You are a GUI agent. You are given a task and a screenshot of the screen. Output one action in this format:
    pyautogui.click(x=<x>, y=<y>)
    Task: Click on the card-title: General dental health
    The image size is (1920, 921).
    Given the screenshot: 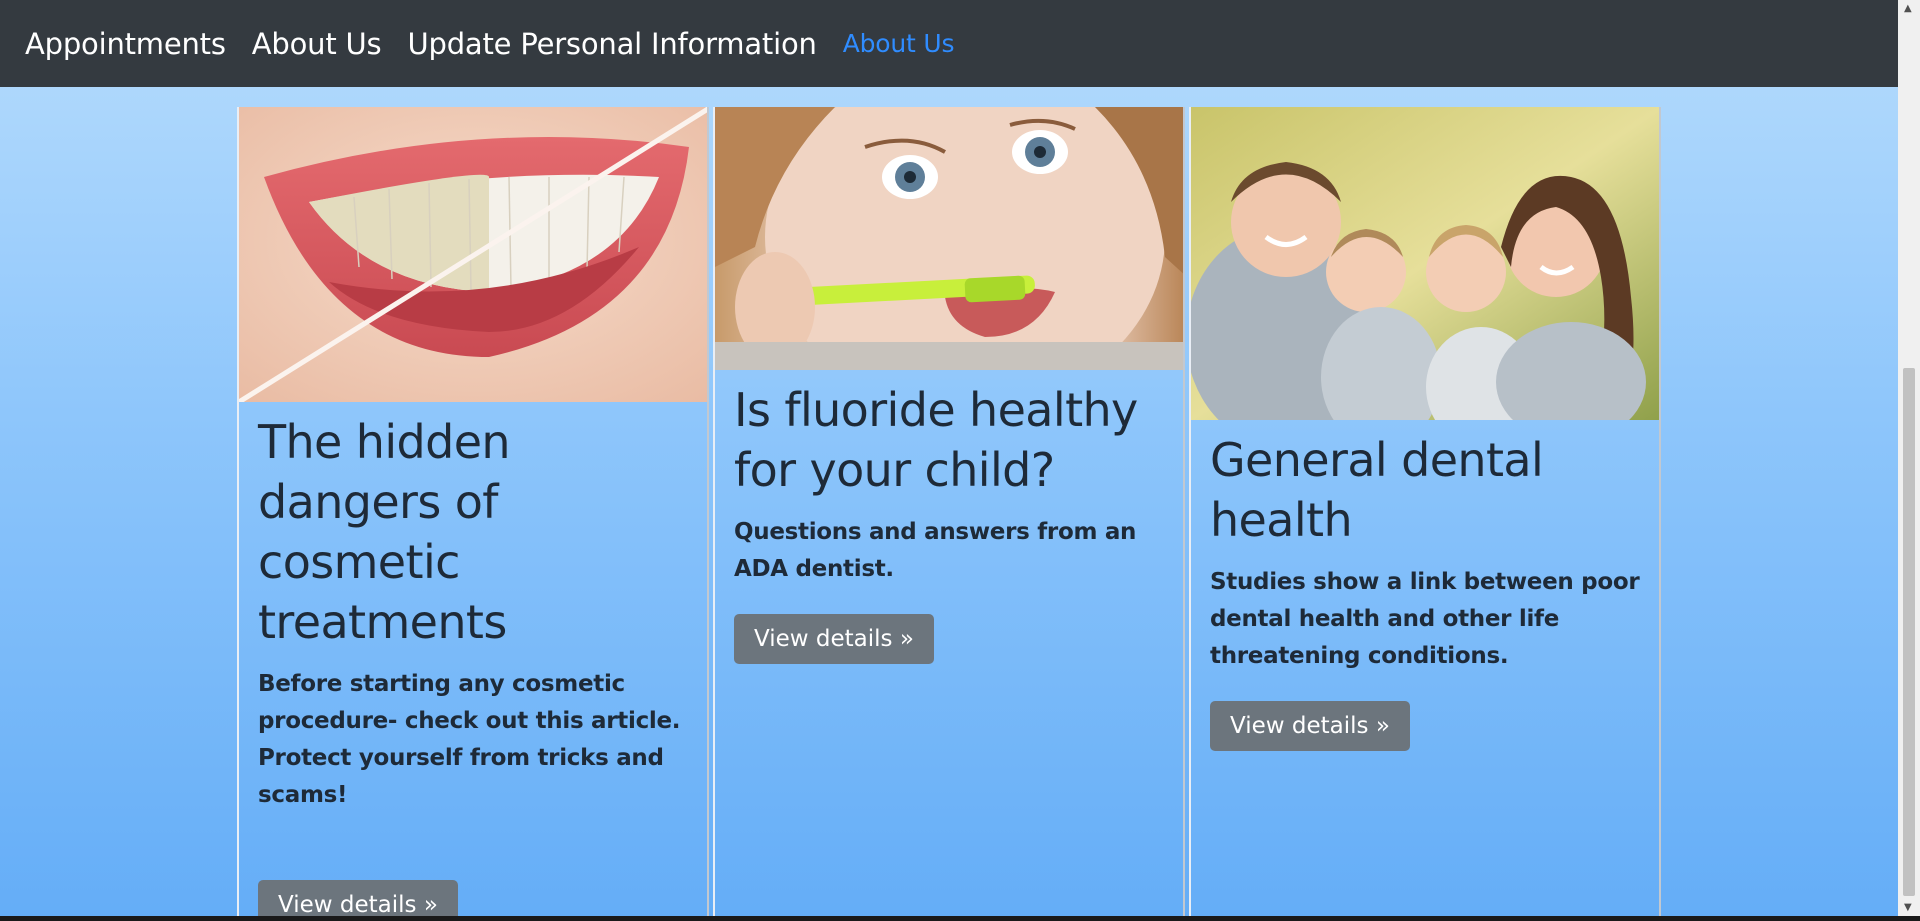 What is the action you would take?
    pyautogui.click(x=1377, y=490)
    